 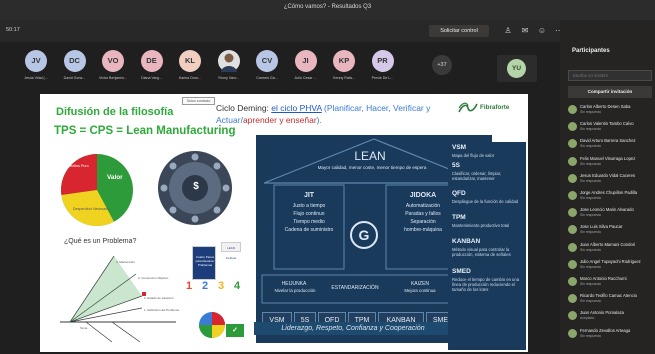 I want to click on avatar: JI, so click(x=305, y=61).